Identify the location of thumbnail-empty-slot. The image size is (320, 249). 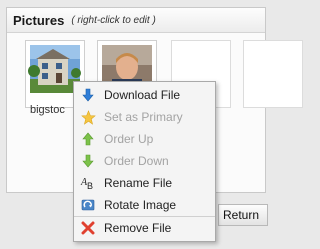
(273, 74).